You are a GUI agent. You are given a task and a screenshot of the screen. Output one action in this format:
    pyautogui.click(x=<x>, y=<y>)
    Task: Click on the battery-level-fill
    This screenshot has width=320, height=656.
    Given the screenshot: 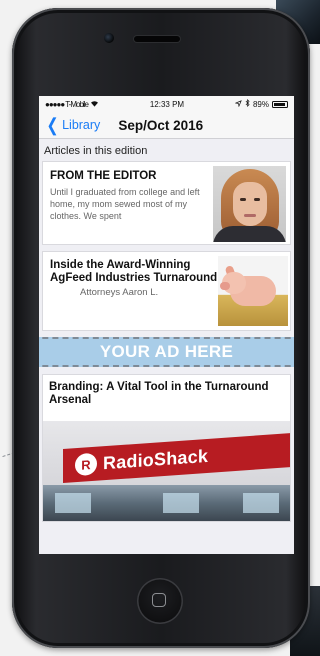 What is the action you would take?
    pyautogui.click(x=279, y=104)
    